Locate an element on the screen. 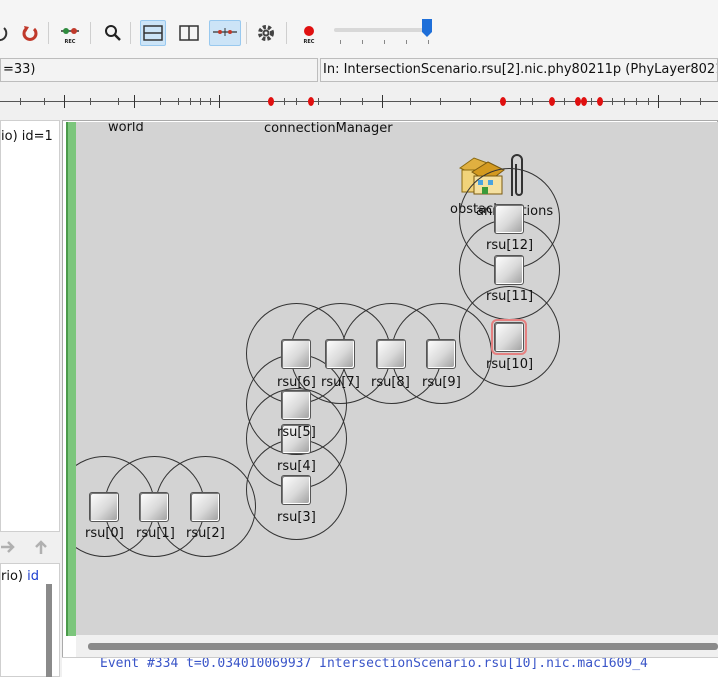 This screenshot has width=718, height=677. inspector-entry: rio) id is located at coordinates (20, 576).